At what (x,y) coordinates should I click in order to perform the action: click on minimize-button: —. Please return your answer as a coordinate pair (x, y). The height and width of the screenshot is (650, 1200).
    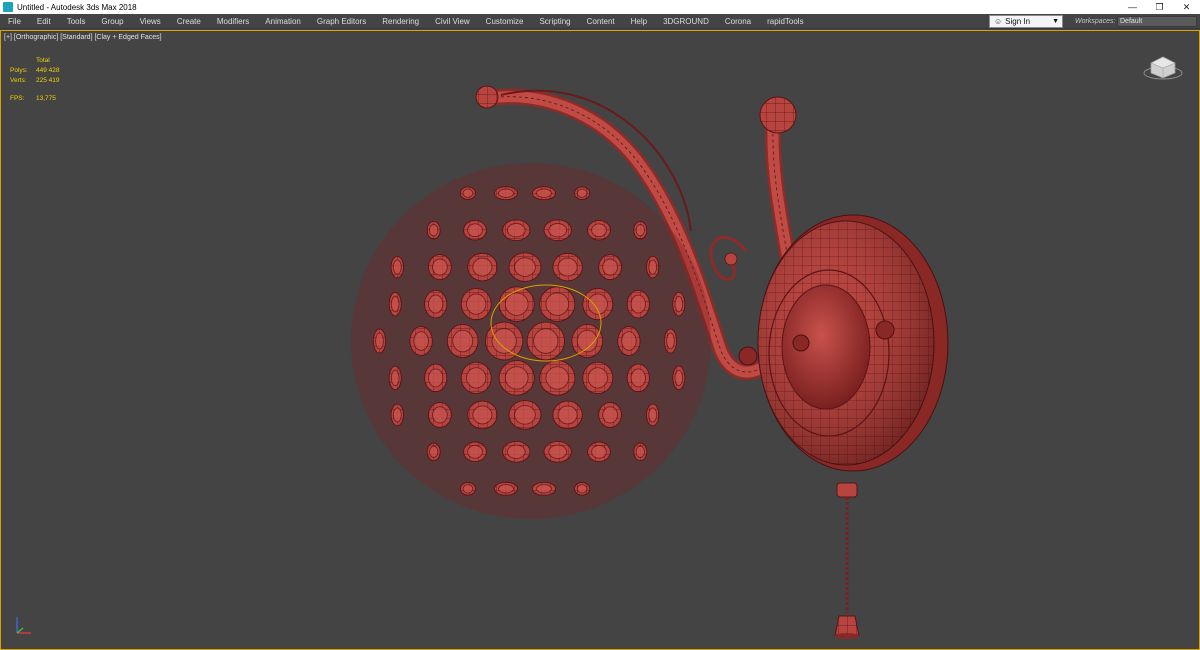
    Looking at the image, I should click on (1132, 7).